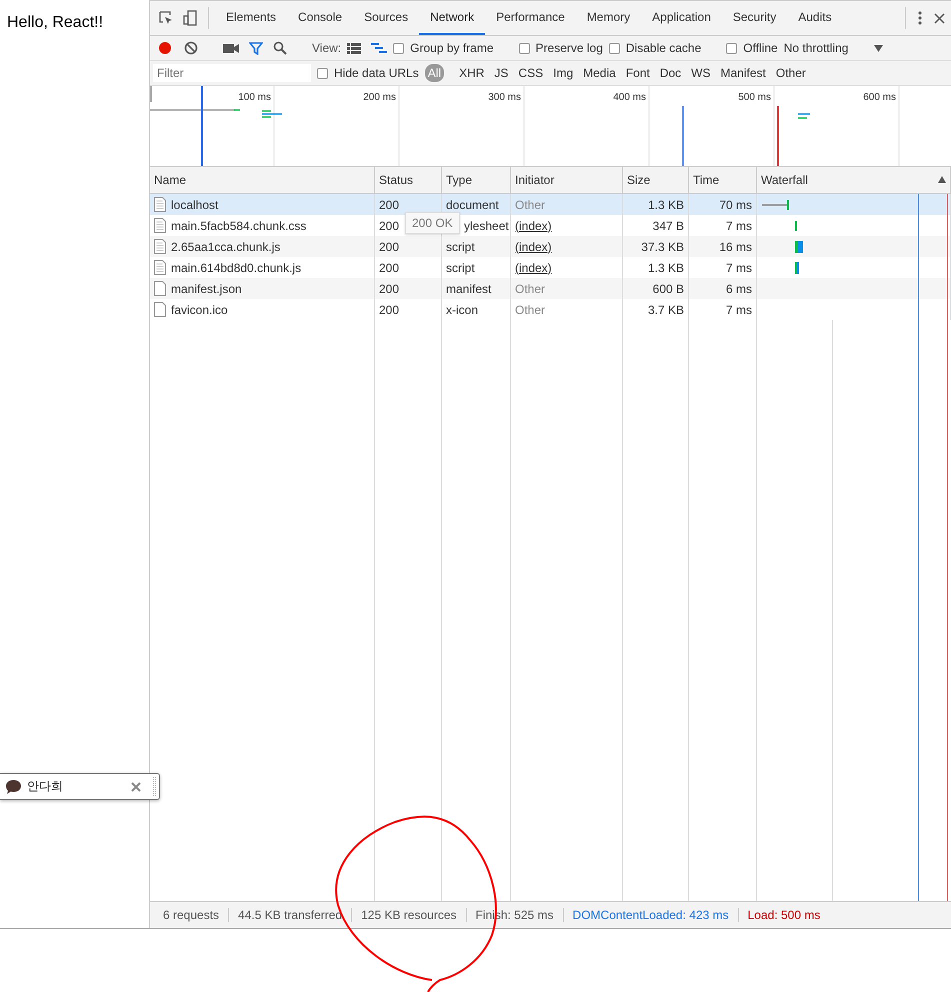 The width and height of the screenshot is (951, 992). I want to click on request-row: manifest.json 200 manifest Other 600 B 6 ms, so click(550, 288).